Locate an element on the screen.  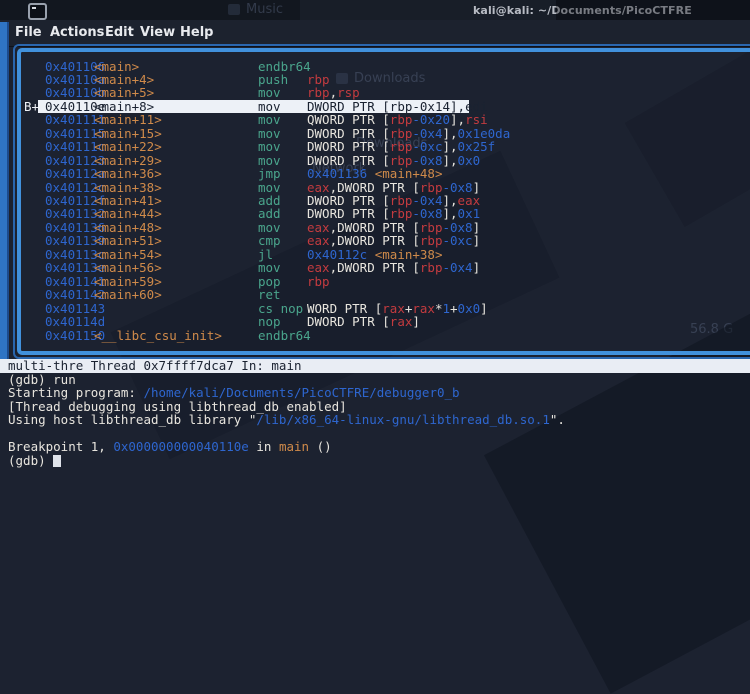
asm-row: 0x401143 cs nop WORD PTR [rax+rax*1+0x0] is located at coordinates (375, 308).